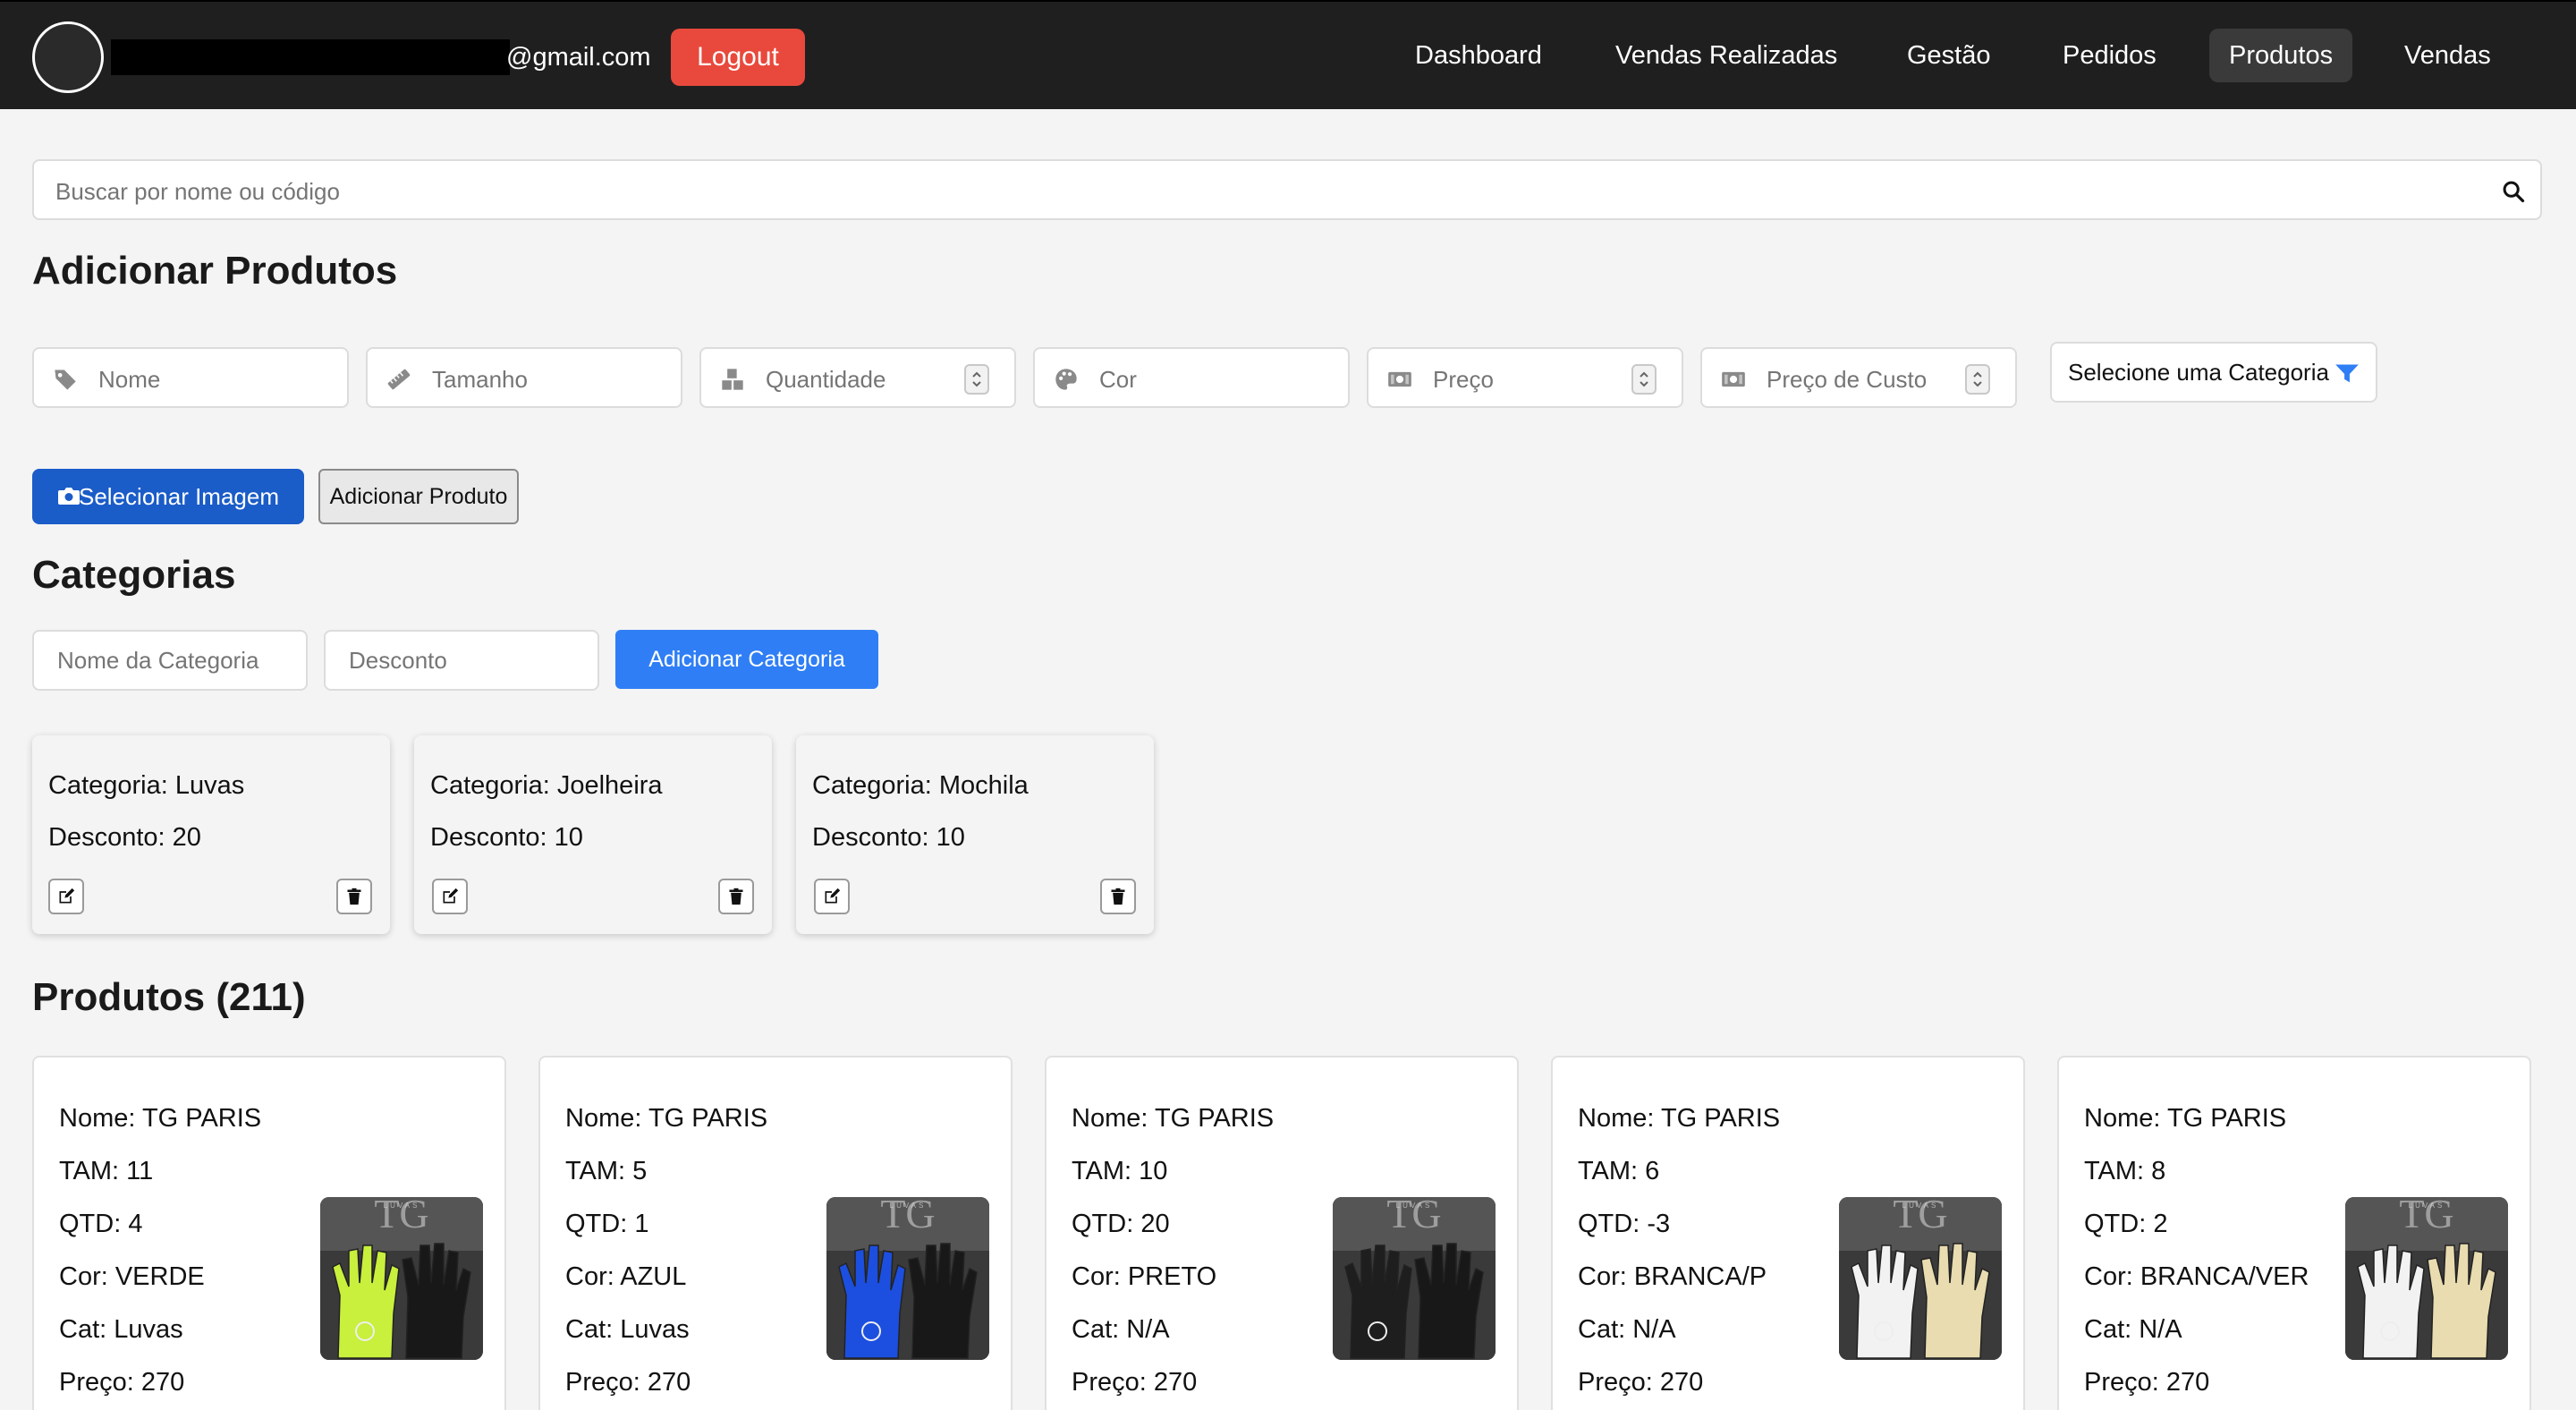 The width and height of the screenshot is (2576, 1410). Describe the element at coordinates (124, 838) in the screenshot. I see `category-discount: Desconto: 20` at that location.